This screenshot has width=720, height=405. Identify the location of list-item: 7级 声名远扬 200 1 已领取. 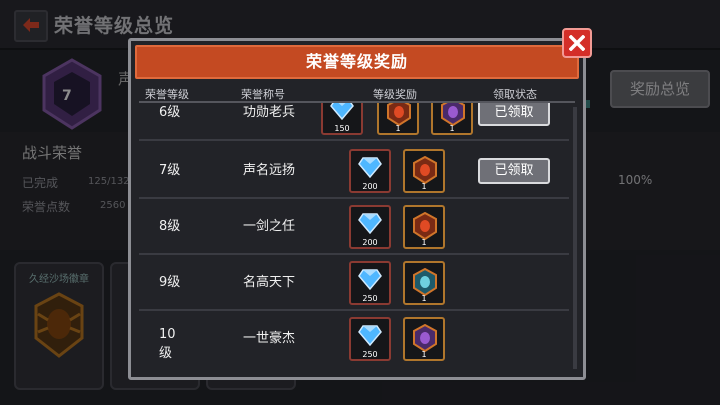
(354, 172).